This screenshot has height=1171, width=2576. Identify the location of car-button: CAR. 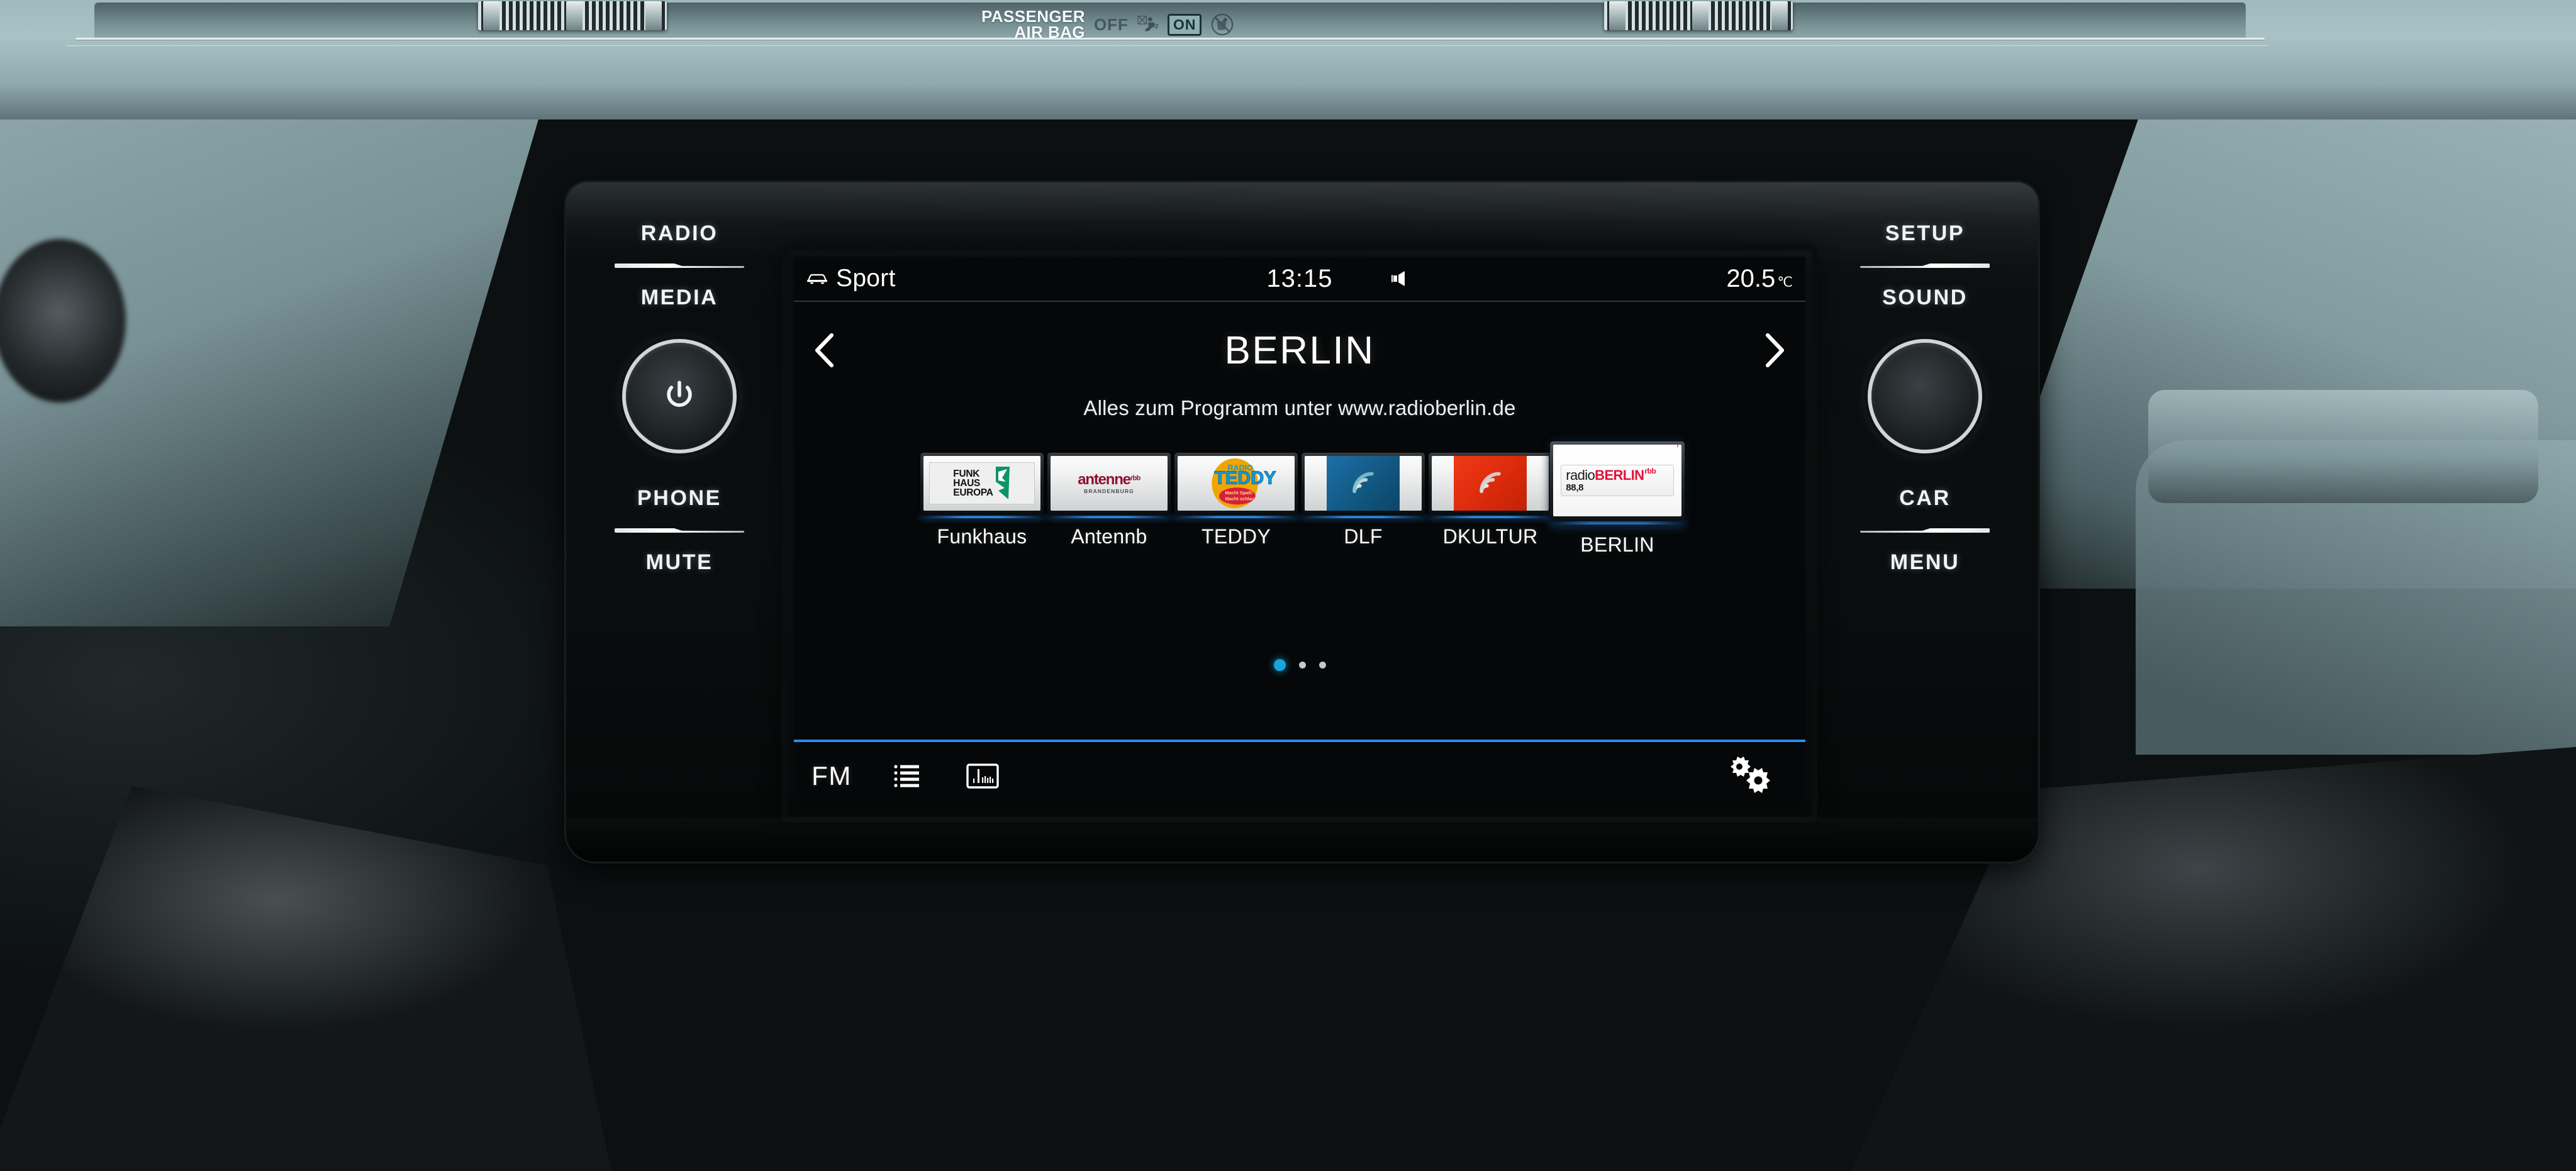
(1924, 499).